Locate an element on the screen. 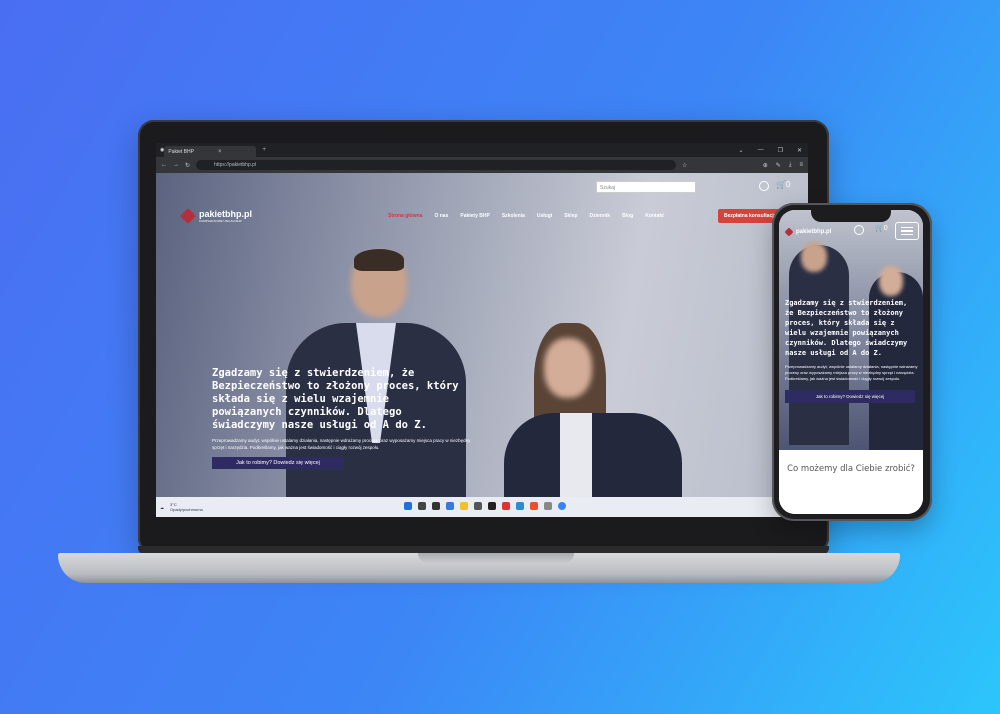 The image size is (1000, 714). man-hair is located at coordinates (379, 260).